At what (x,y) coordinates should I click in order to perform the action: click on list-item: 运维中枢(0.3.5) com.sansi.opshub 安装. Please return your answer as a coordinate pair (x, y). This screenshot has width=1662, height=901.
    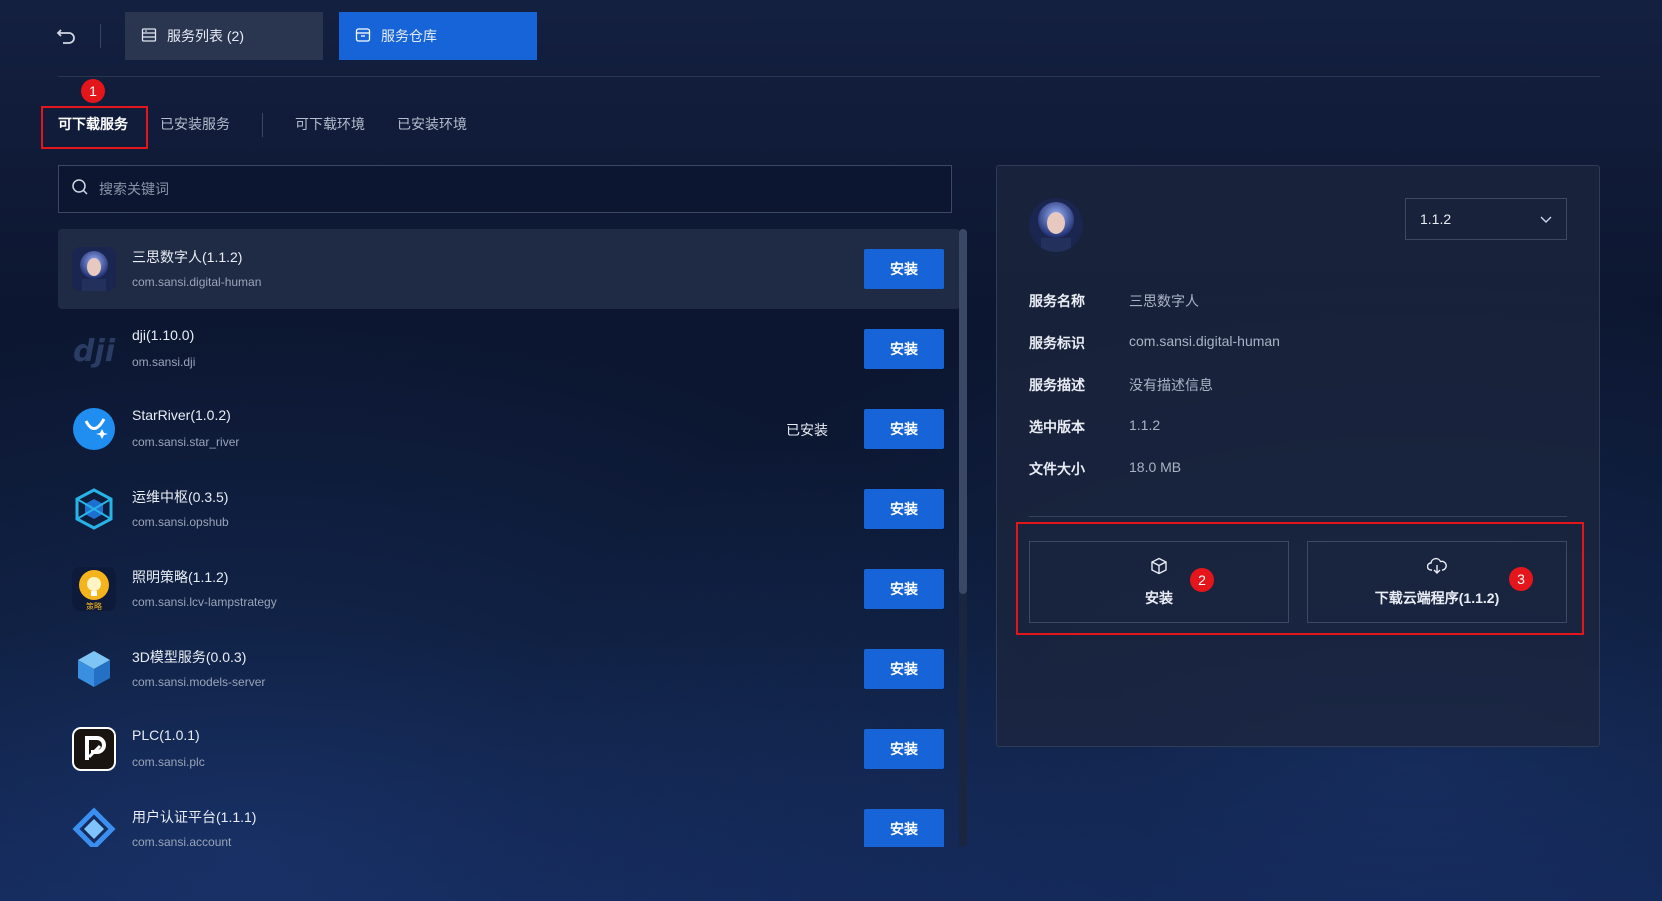
    Looking at the image, I should click on (509, 509).